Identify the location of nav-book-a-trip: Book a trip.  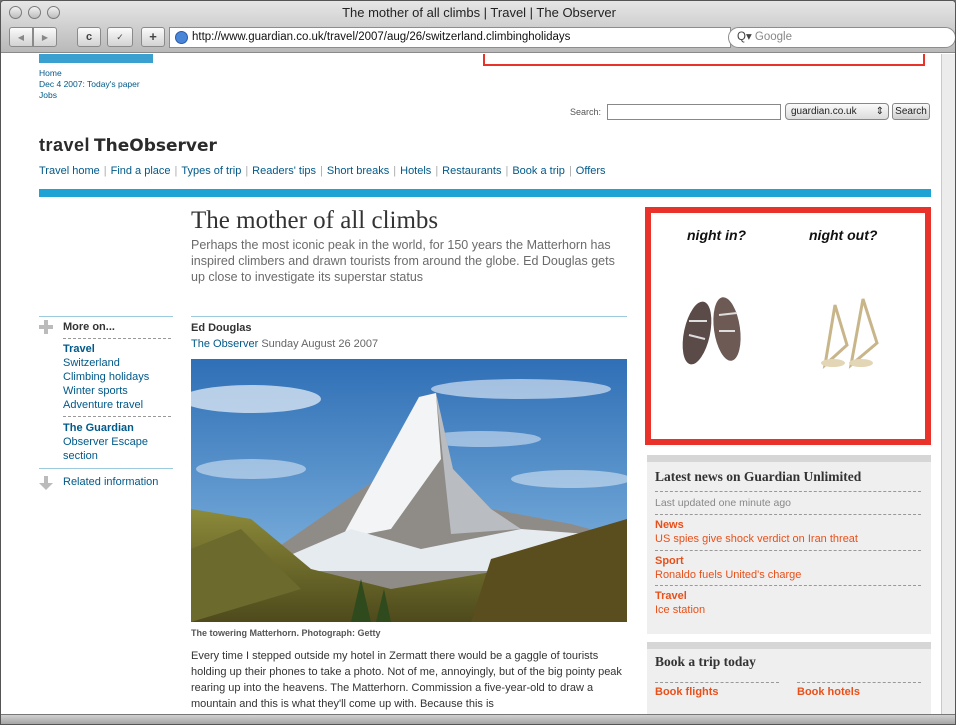
(538, 171).